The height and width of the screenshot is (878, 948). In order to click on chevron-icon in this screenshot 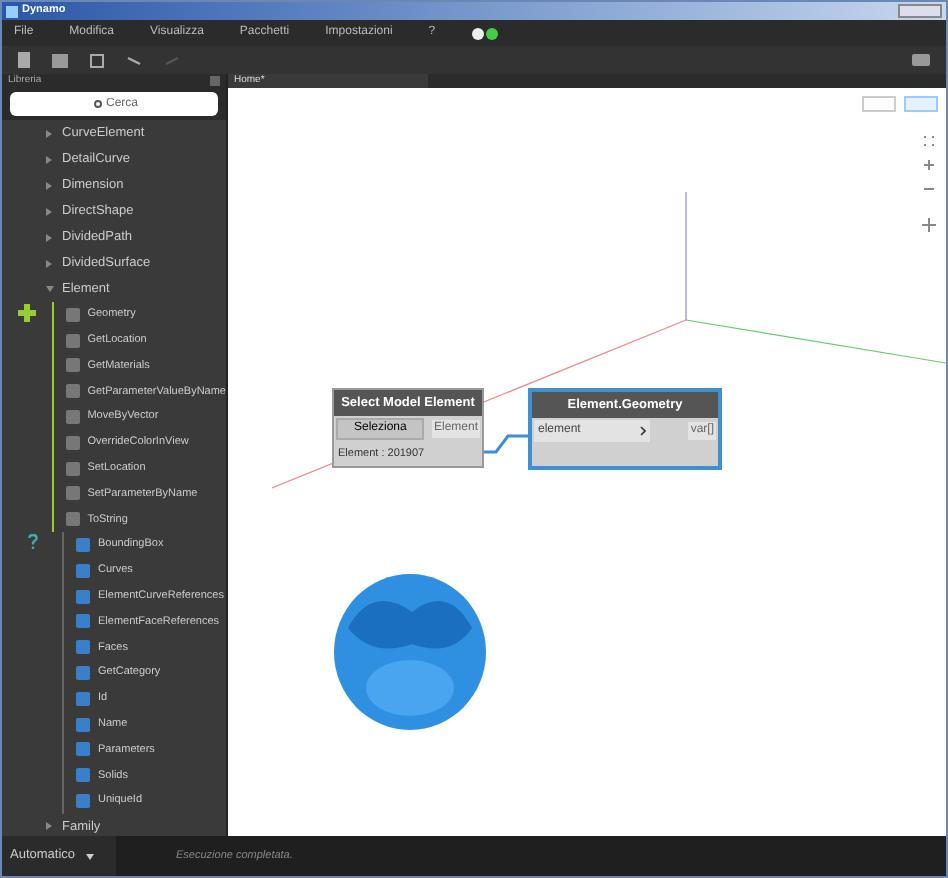, I will do `click(643, 431)`.